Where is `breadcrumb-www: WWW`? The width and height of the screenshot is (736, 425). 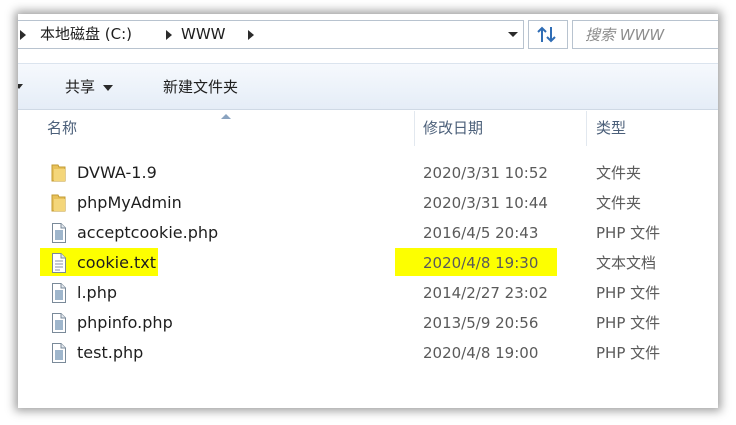
breadcrumb-www: WWW is located at coordinates (203, 34).